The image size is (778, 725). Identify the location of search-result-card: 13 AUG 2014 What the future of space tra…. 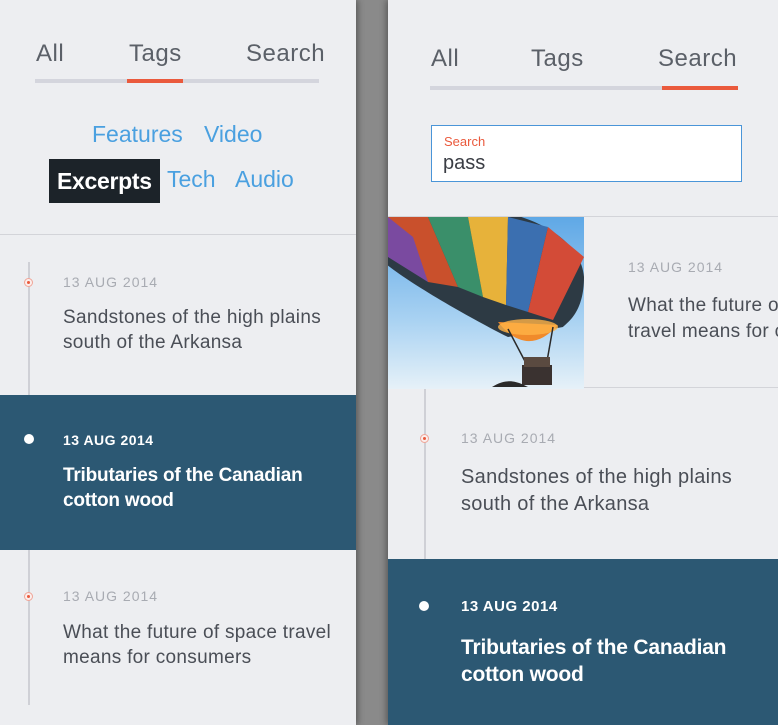
(583, 302).